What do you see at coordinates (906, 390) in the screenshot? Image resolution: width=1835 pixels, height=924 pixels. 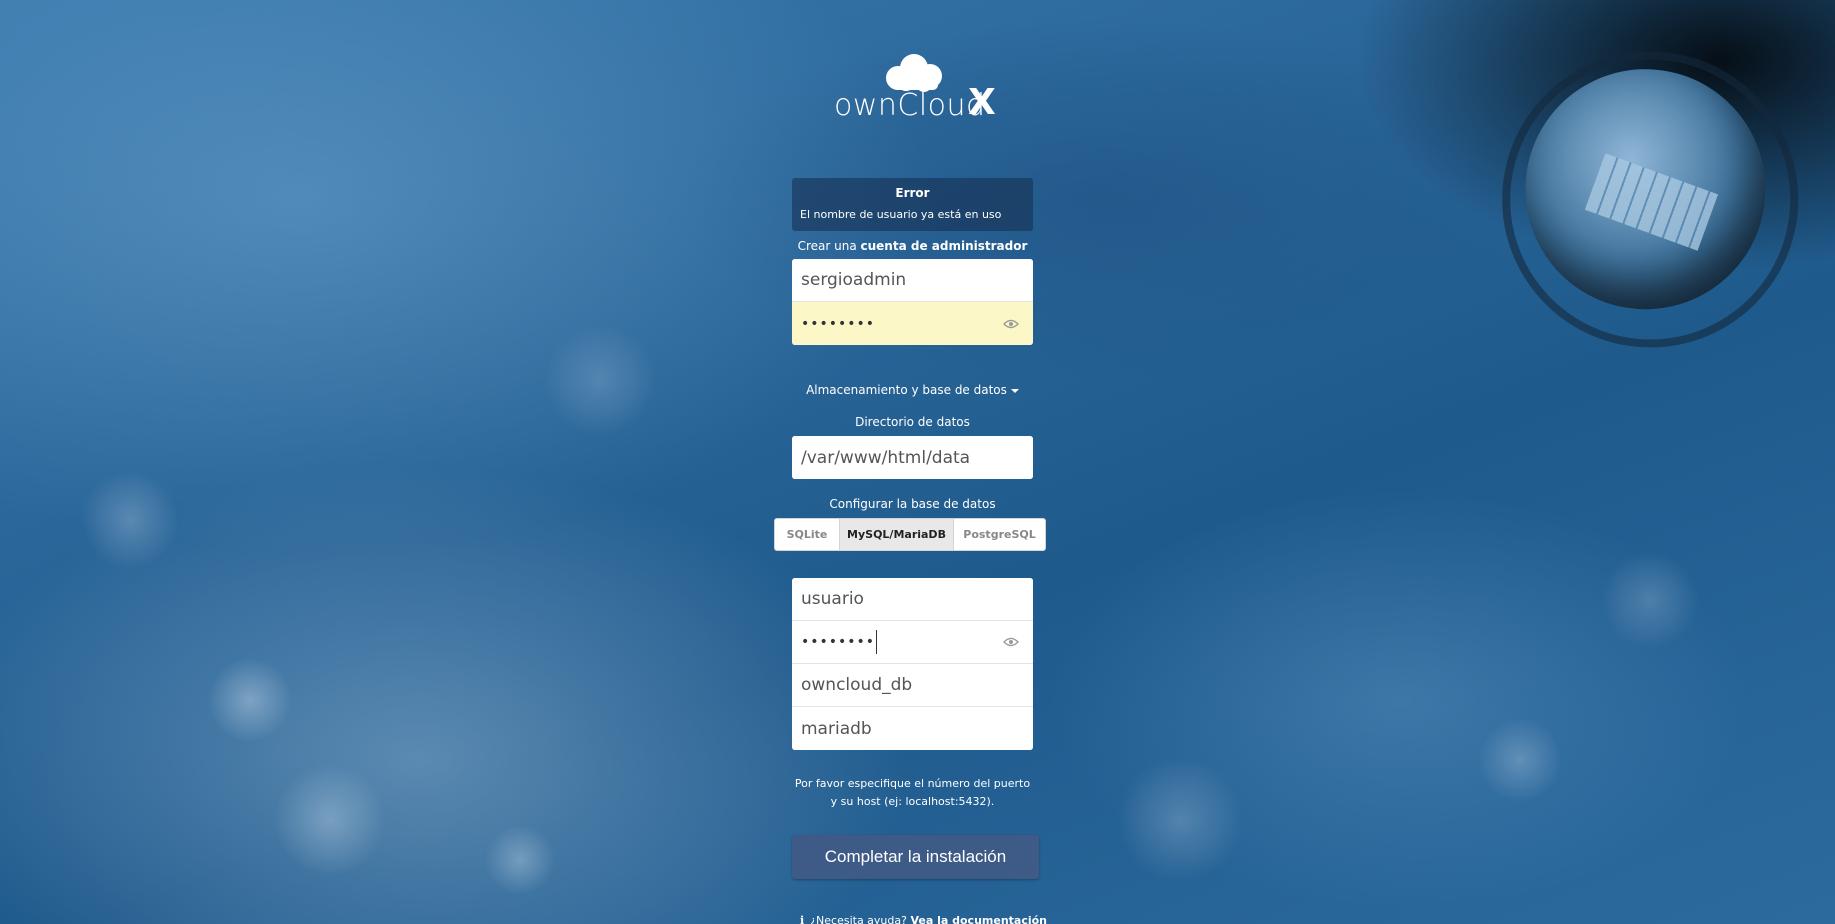 I see `storage-toggle-label: Almacenamiento y base de datos` at bounding box center [906, 390].